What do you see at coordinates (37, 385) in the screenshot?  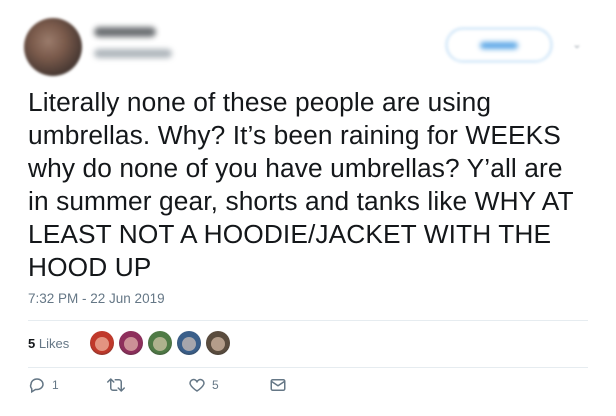 I see `reply-icon` at bounding box center [37, 385].